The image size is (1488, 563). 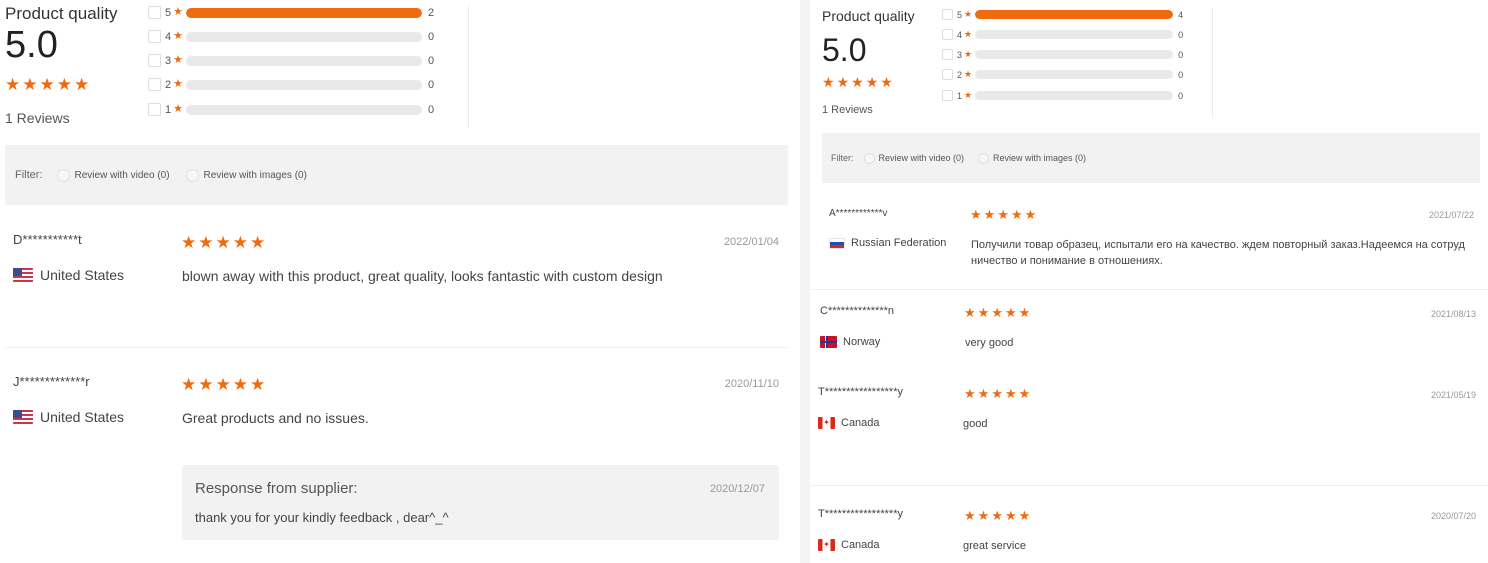 I want to click on flag-icon, so click(x=837, y=243).